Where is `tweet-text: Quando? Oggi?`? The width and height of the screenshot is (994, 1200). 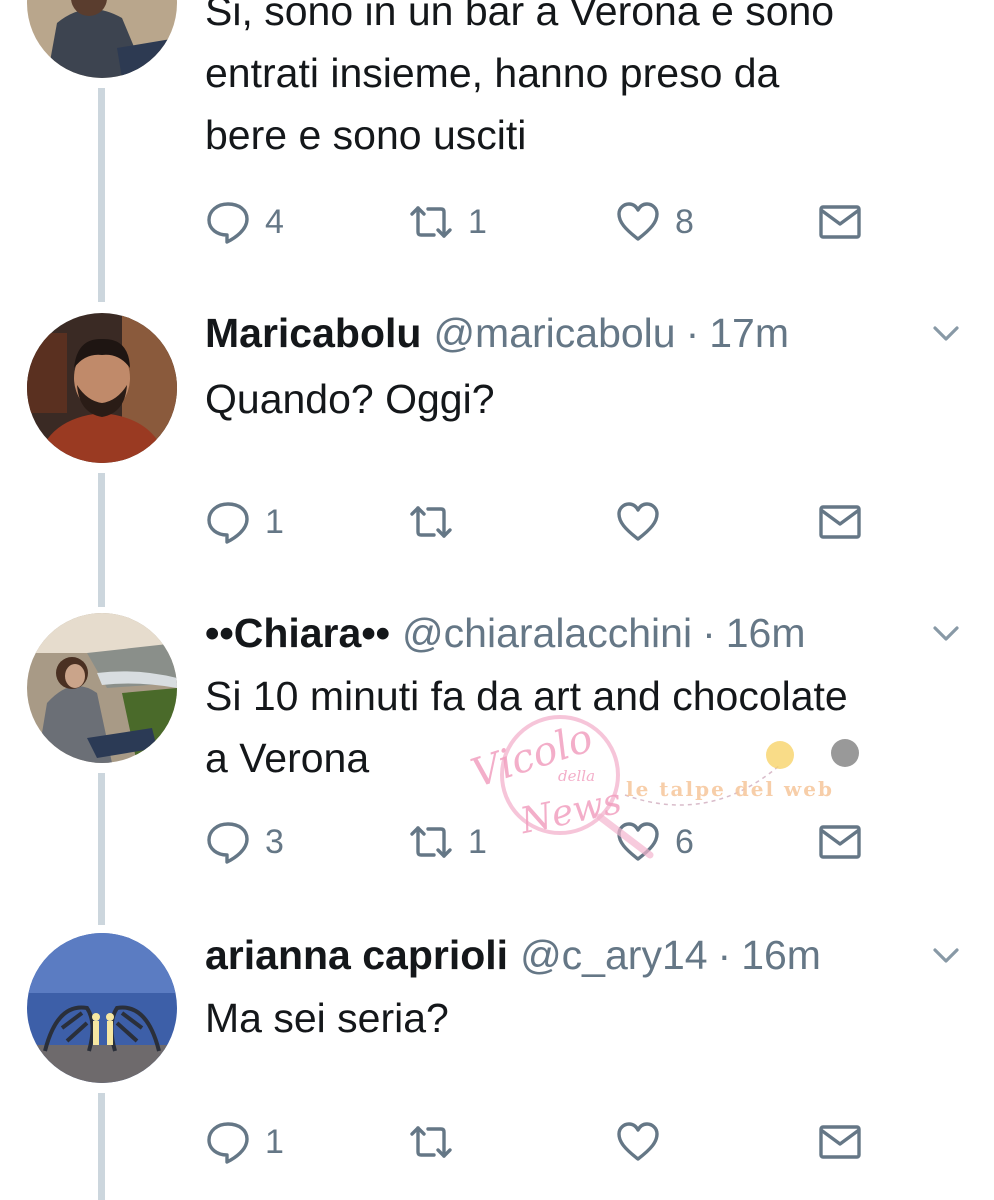
tweet-text: Quando? Oggi? is located at coordinates (350, 399).